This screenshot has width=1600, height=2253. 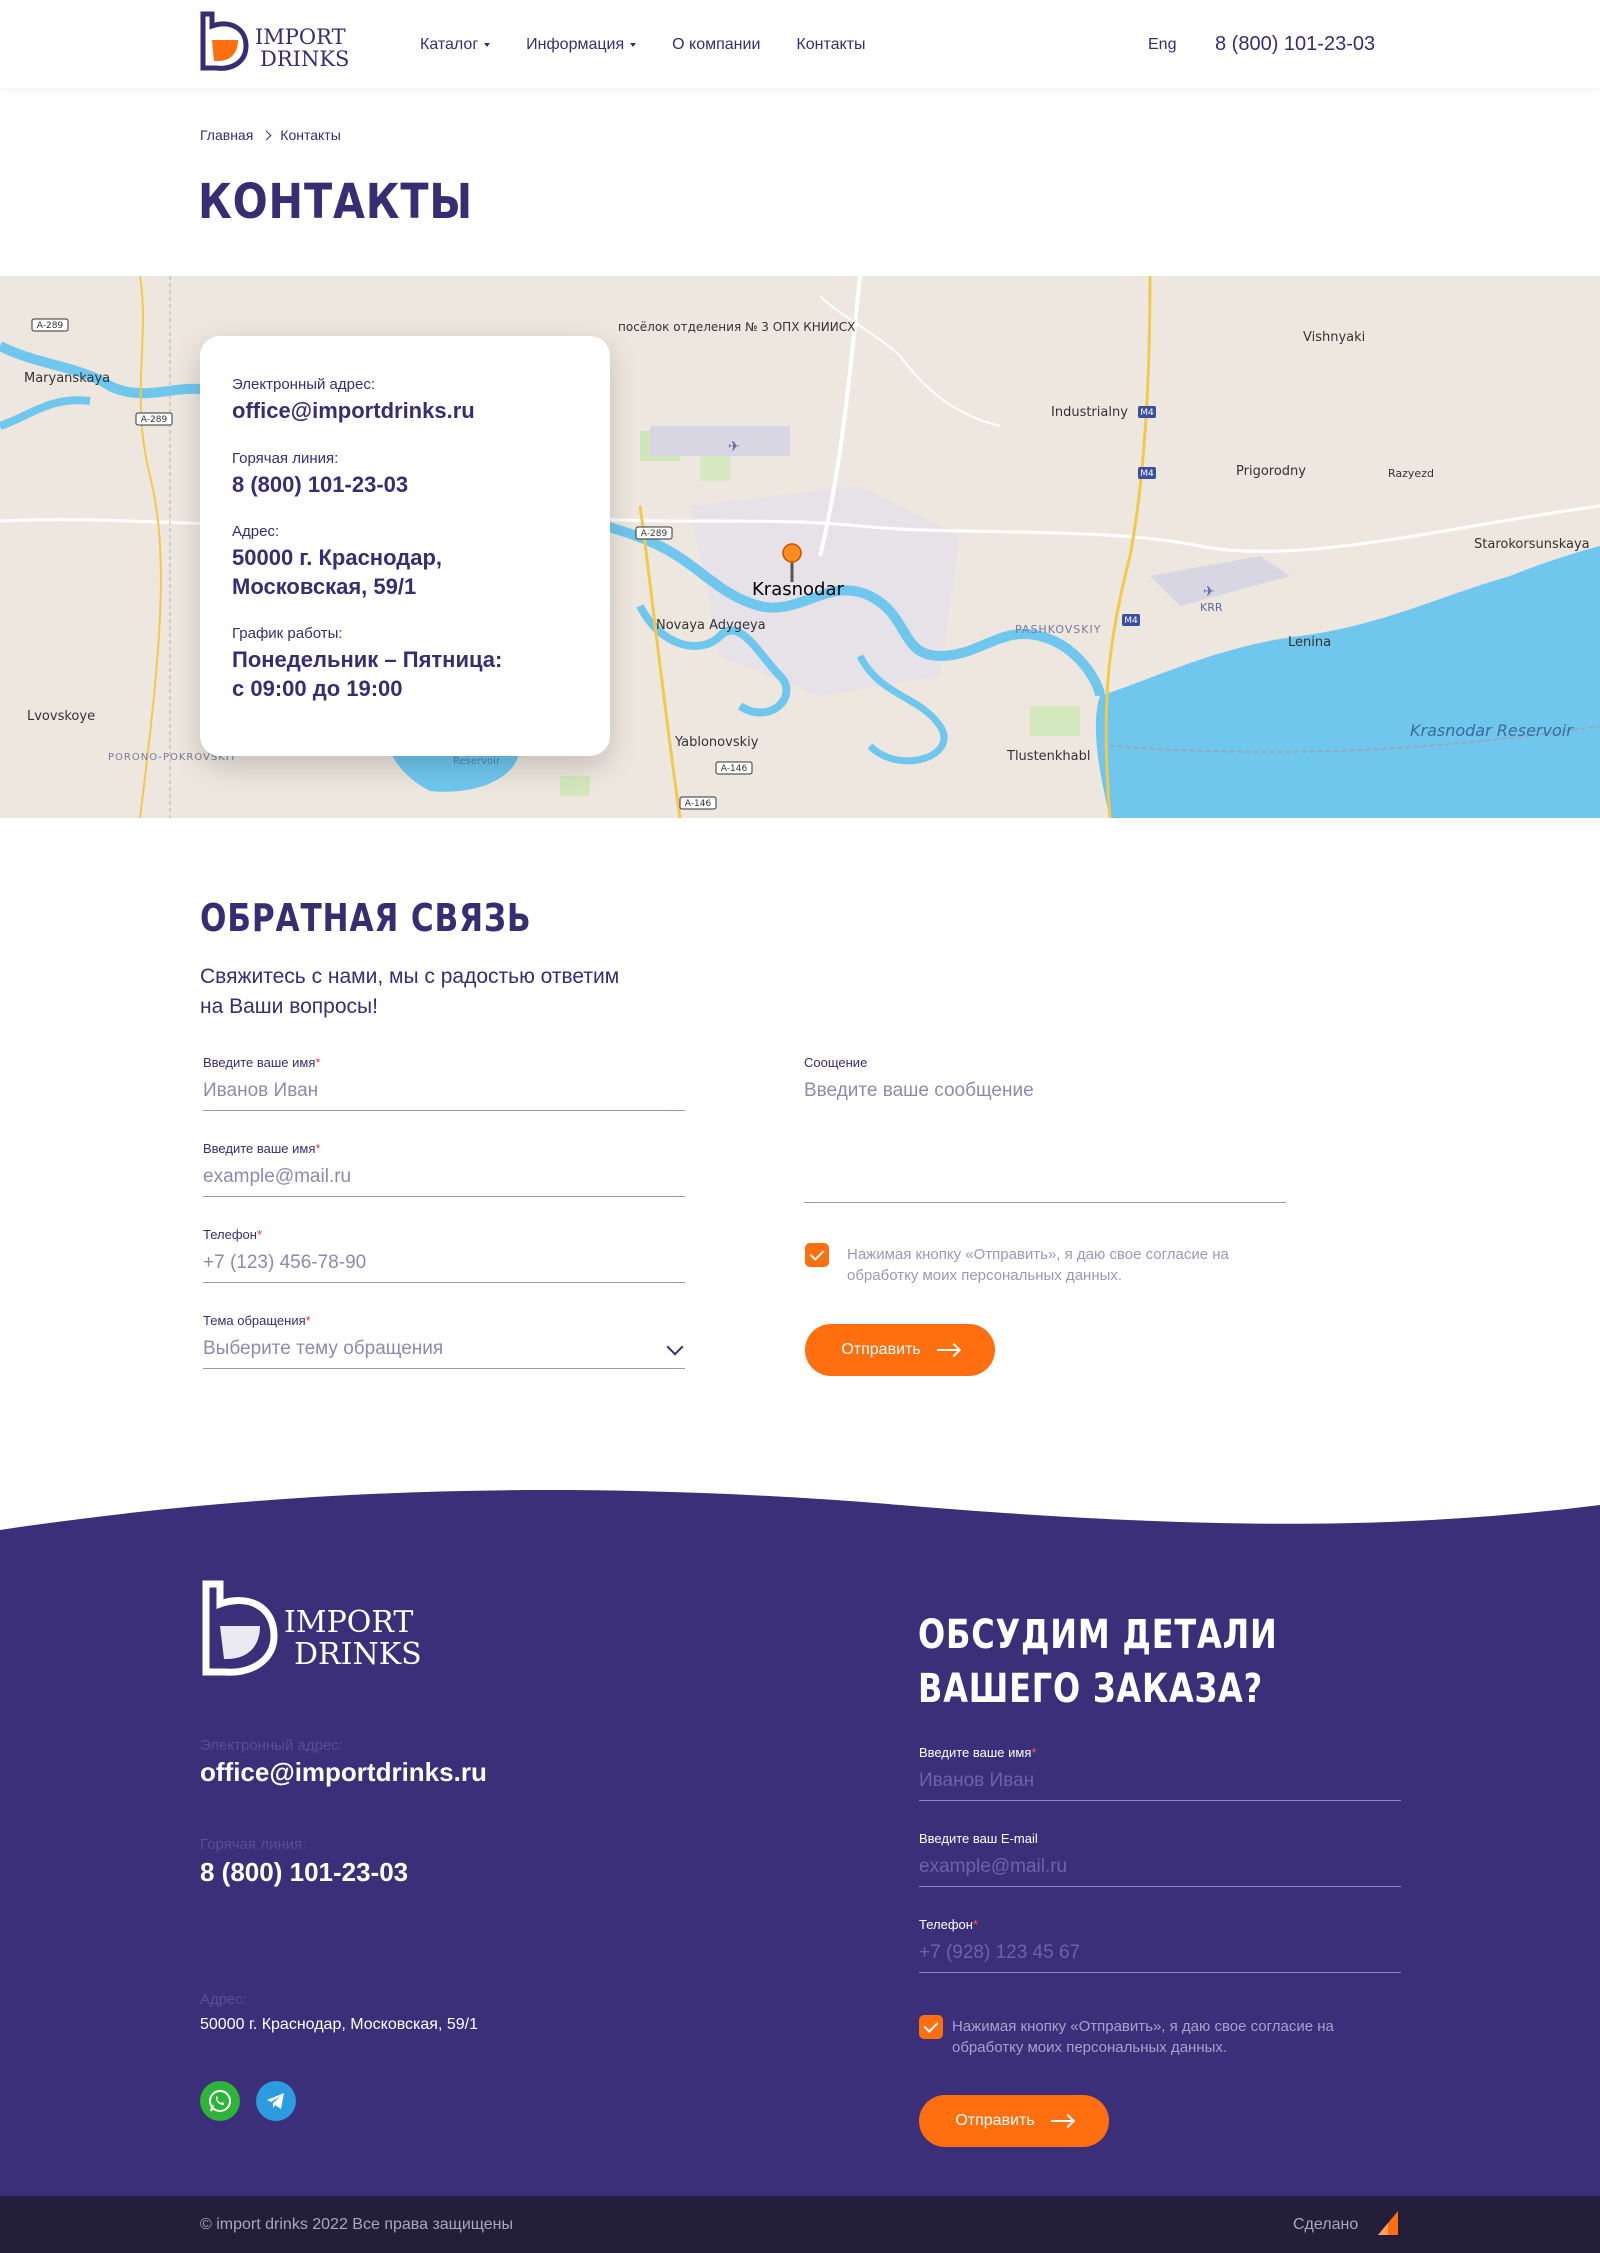 I want to click on breadcrumb-current: Контакты, so click(x=310, y=135).